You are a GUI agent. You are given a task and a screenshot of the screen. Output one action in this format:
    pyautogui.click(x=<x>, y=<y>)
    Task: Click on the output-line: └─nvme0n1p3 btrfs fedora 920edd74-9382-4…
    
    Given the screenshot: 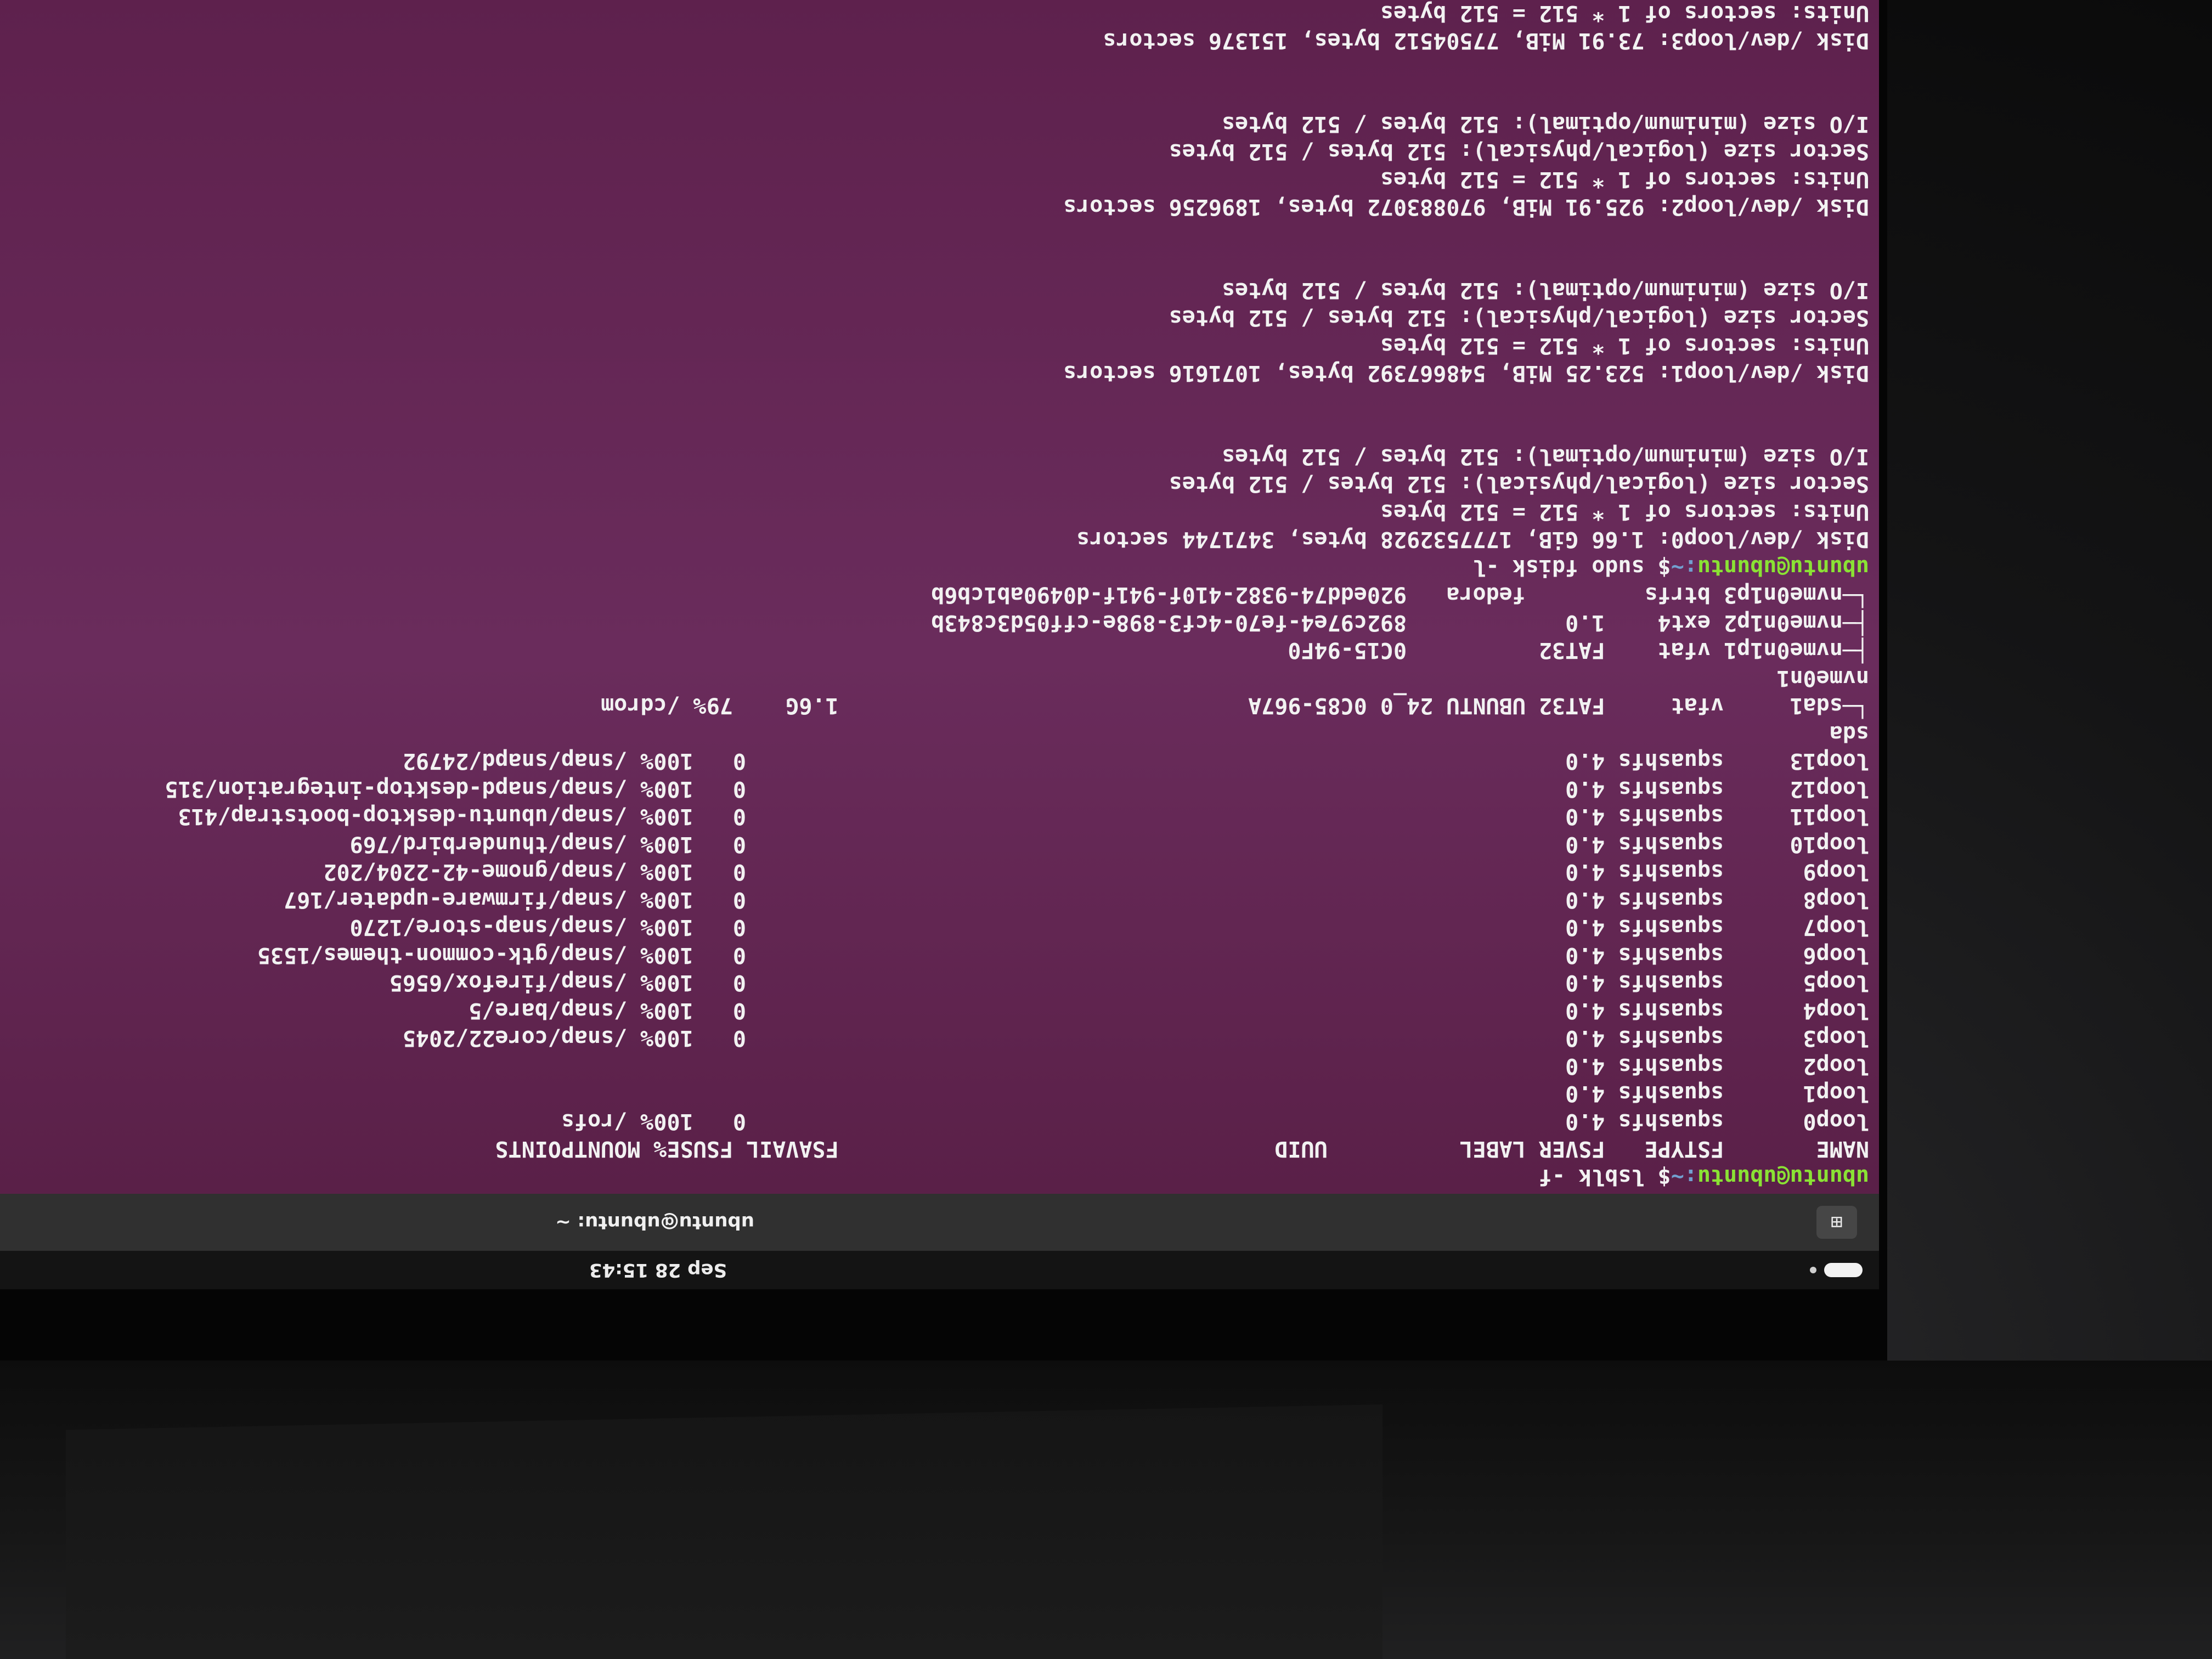 What is the action you would take?
    pyautogui.click(x=1400, y=595)
    